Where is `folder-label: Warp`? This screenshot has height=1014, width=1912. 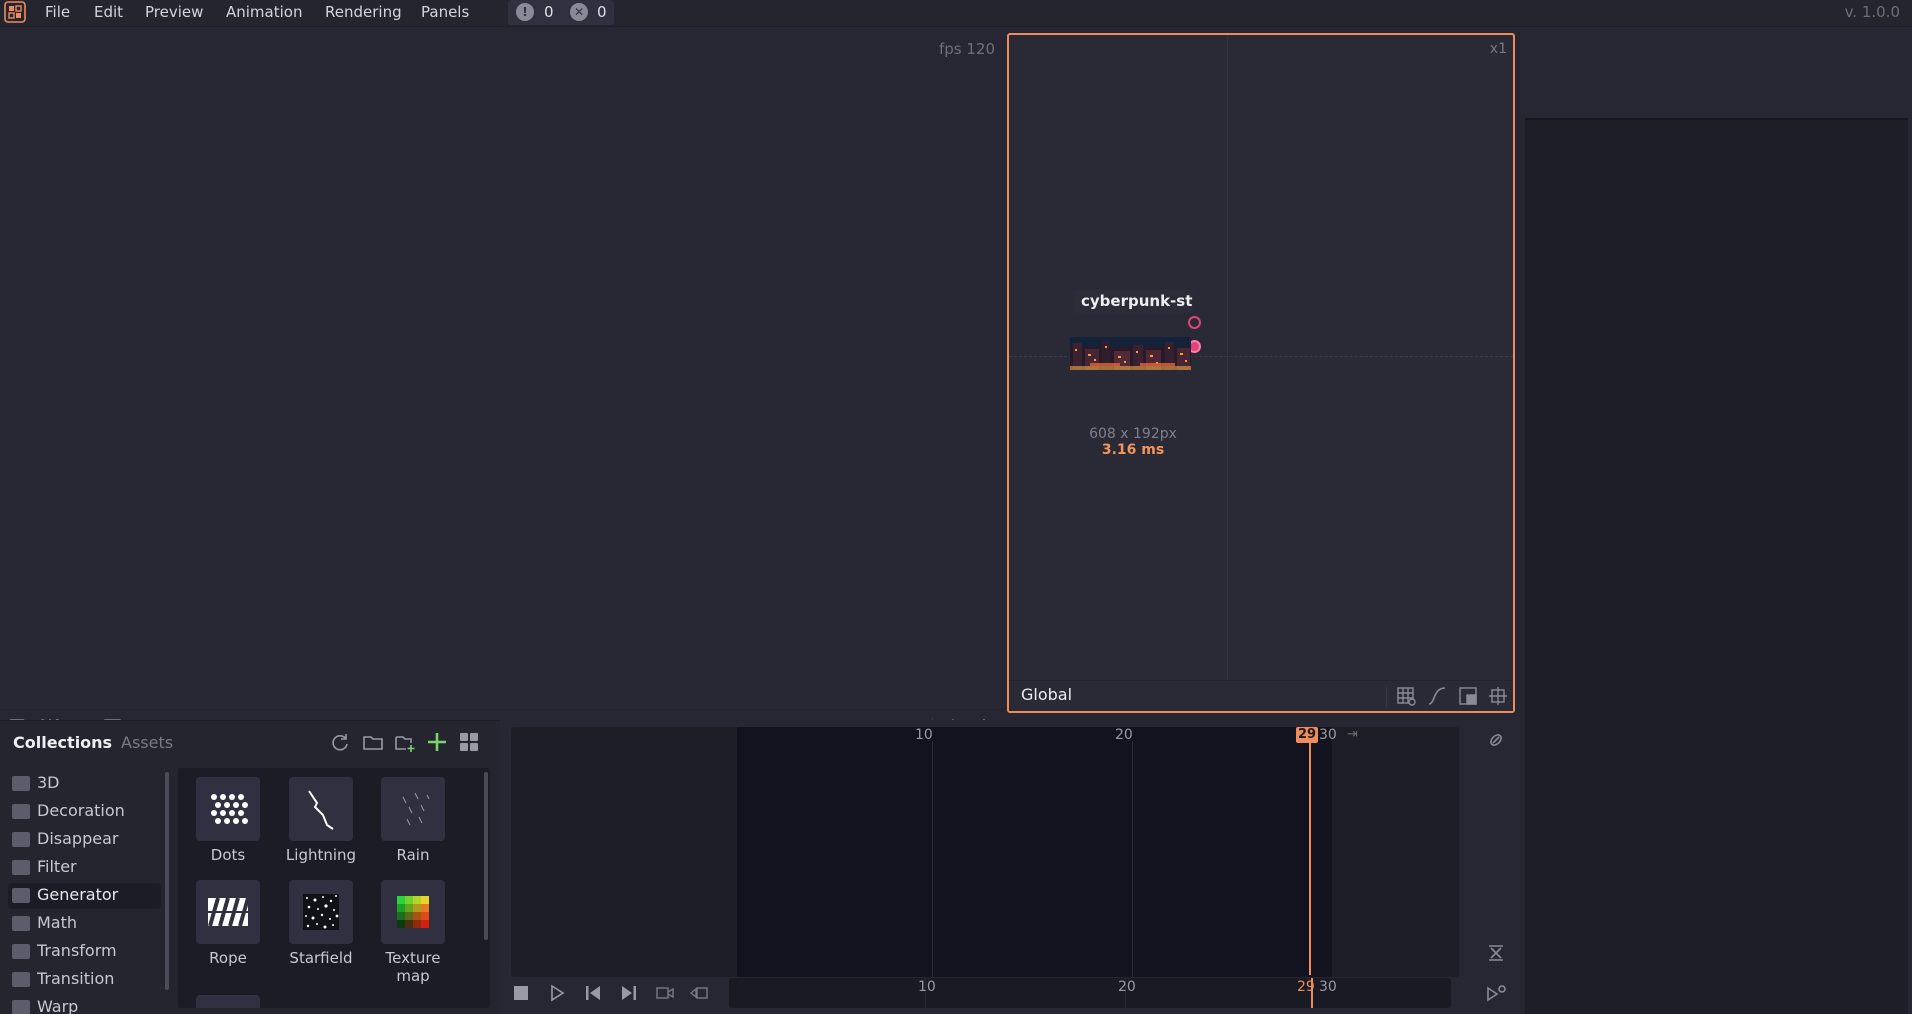
folder-label: Warp is located at coordinates (58, 1005).